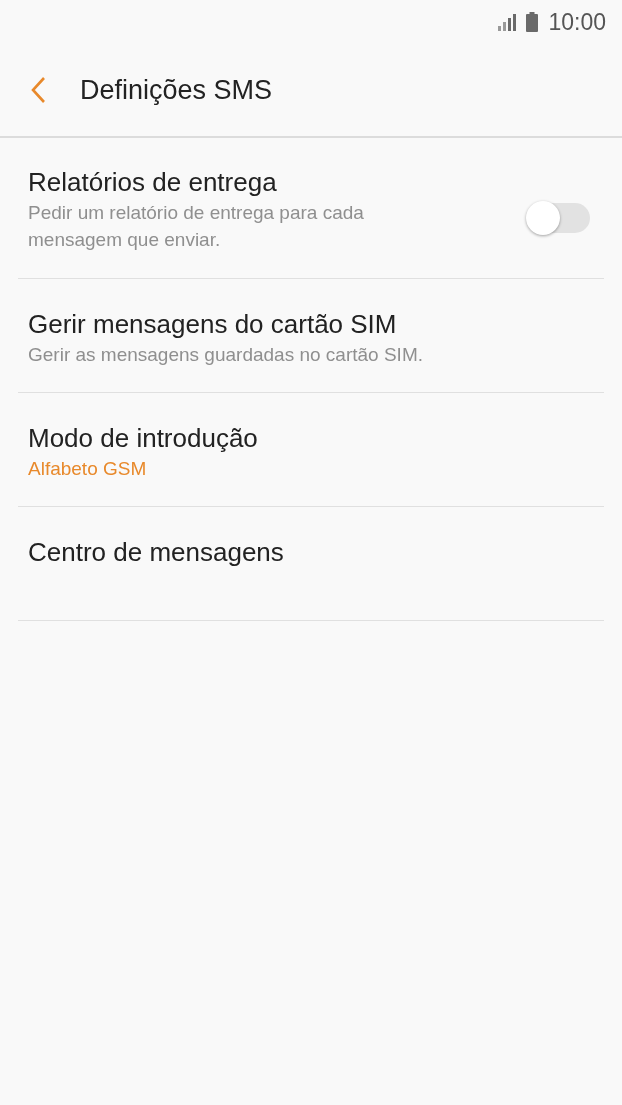  Describe the element at coordinates (311, 564) in the screenshot. I see `setting-item: Centro de mensagens` at that location.